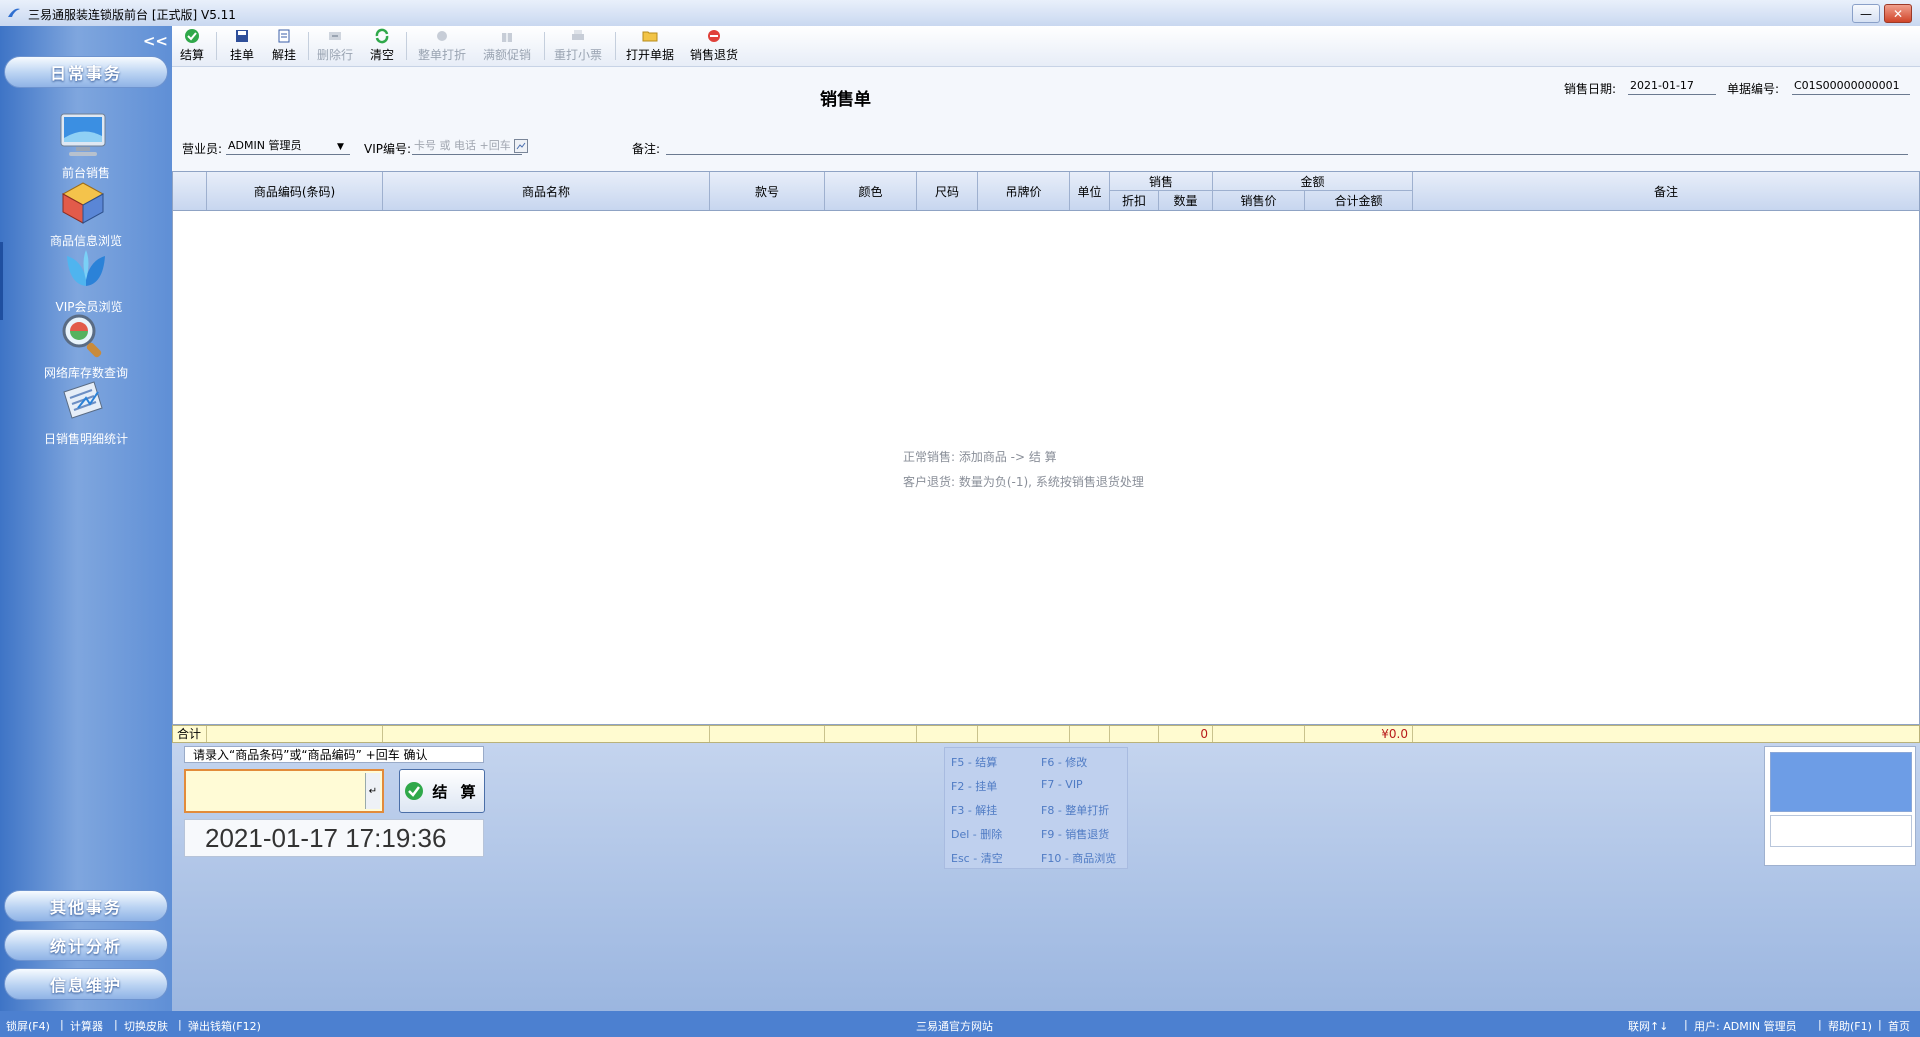  Describe the element at coordinates (1899, 1026) in the screenshot. I see `home-link: 首页` at that location.